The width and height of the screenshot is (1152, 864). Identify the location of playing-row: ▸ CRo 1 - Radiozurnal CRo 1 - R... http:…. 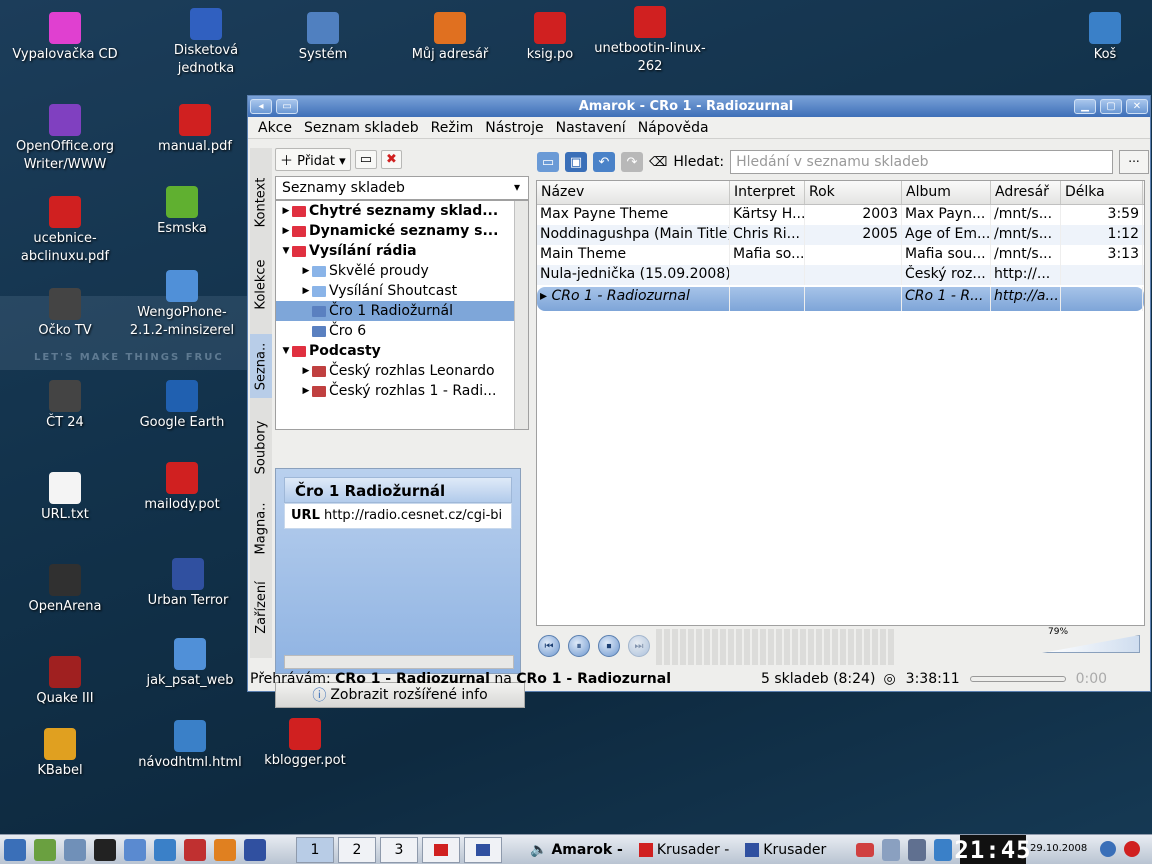
(840, 299).